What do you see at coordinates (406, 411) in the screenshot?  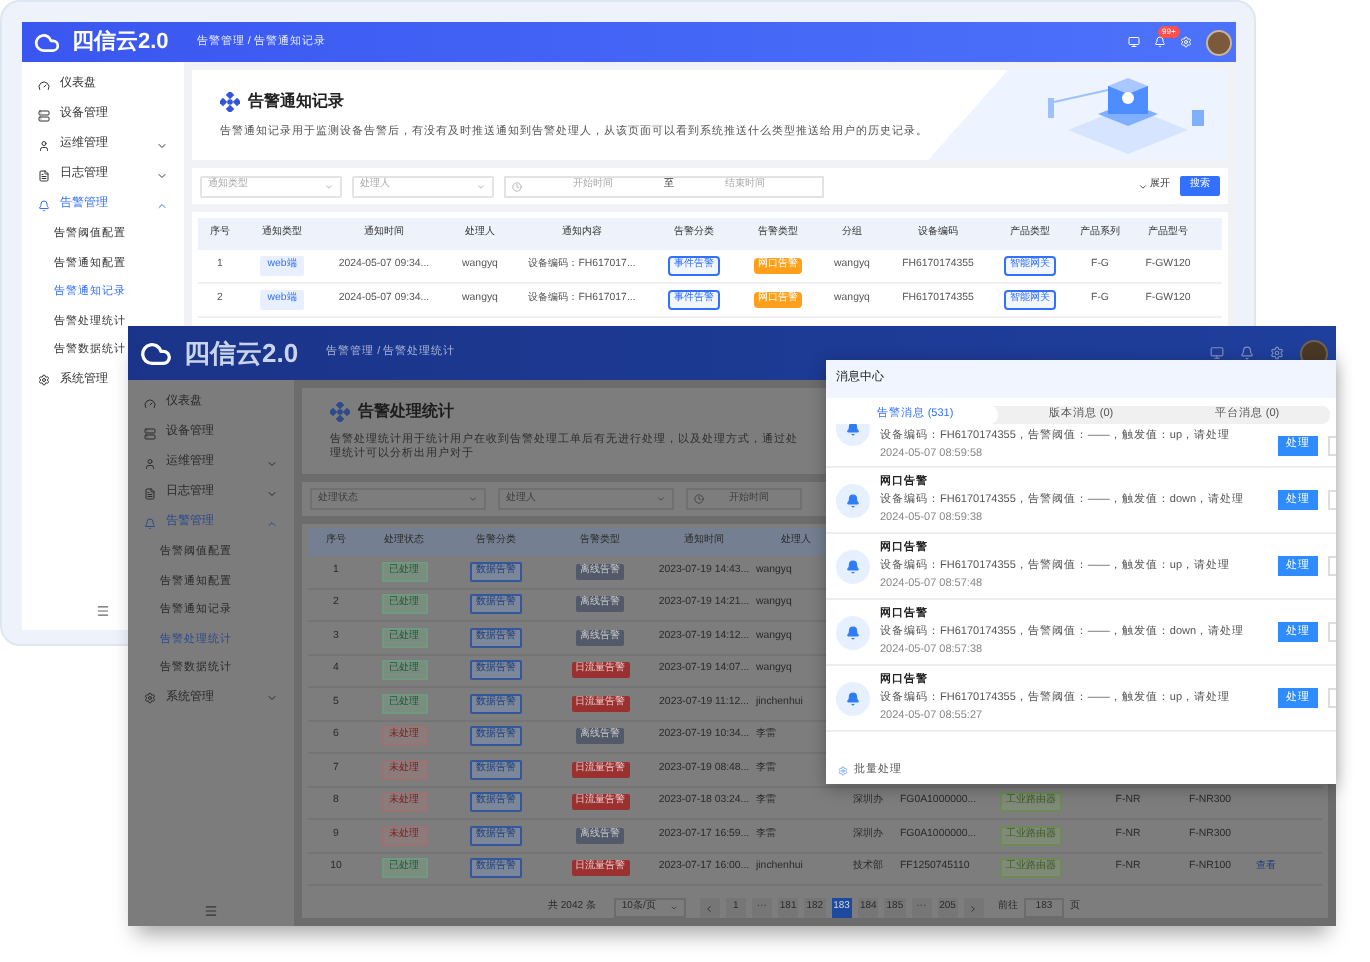 I see `page-title: 告警处理统计` at bounding box center [406, 411].